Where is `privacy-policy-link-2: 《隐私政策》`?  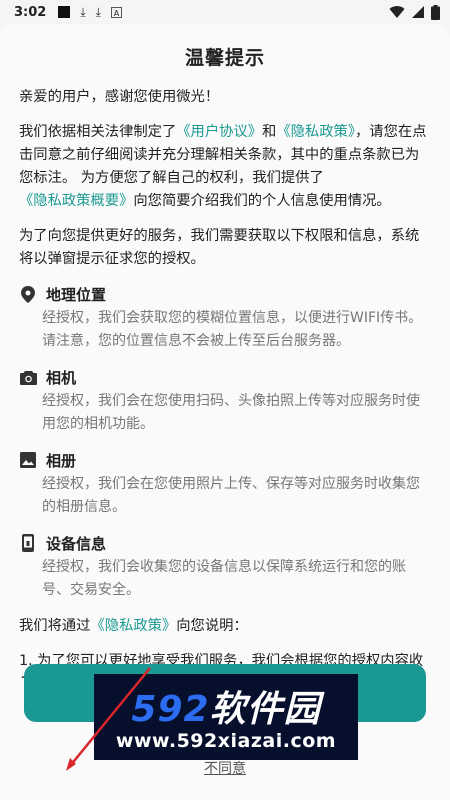
privacy-policy-link-2: 《隐私政策》 is located at coordinates (133, 626).